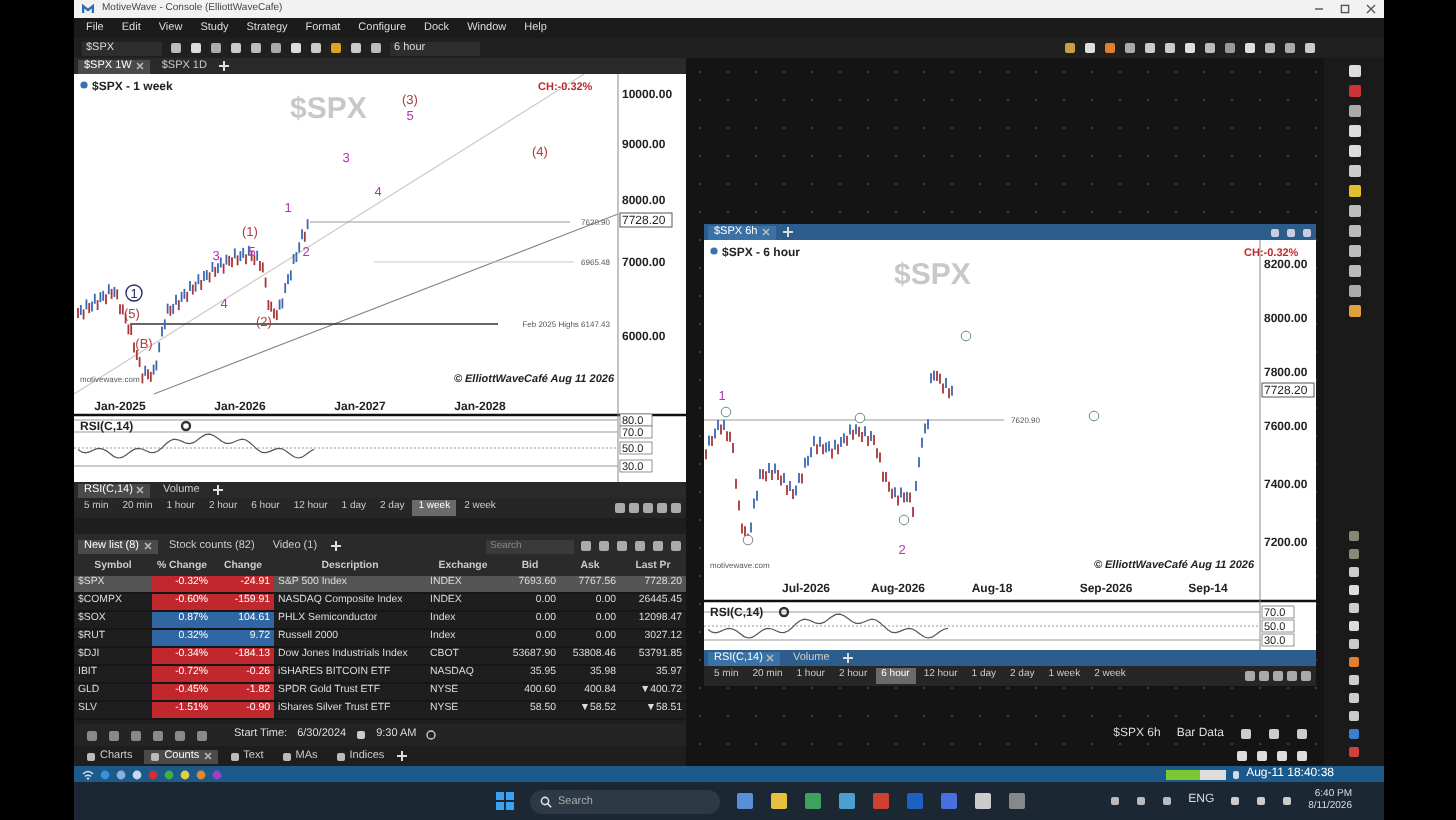 This screenshot has width=1456, height=820. I want to click on app-logo-icon, so click(88, 9).